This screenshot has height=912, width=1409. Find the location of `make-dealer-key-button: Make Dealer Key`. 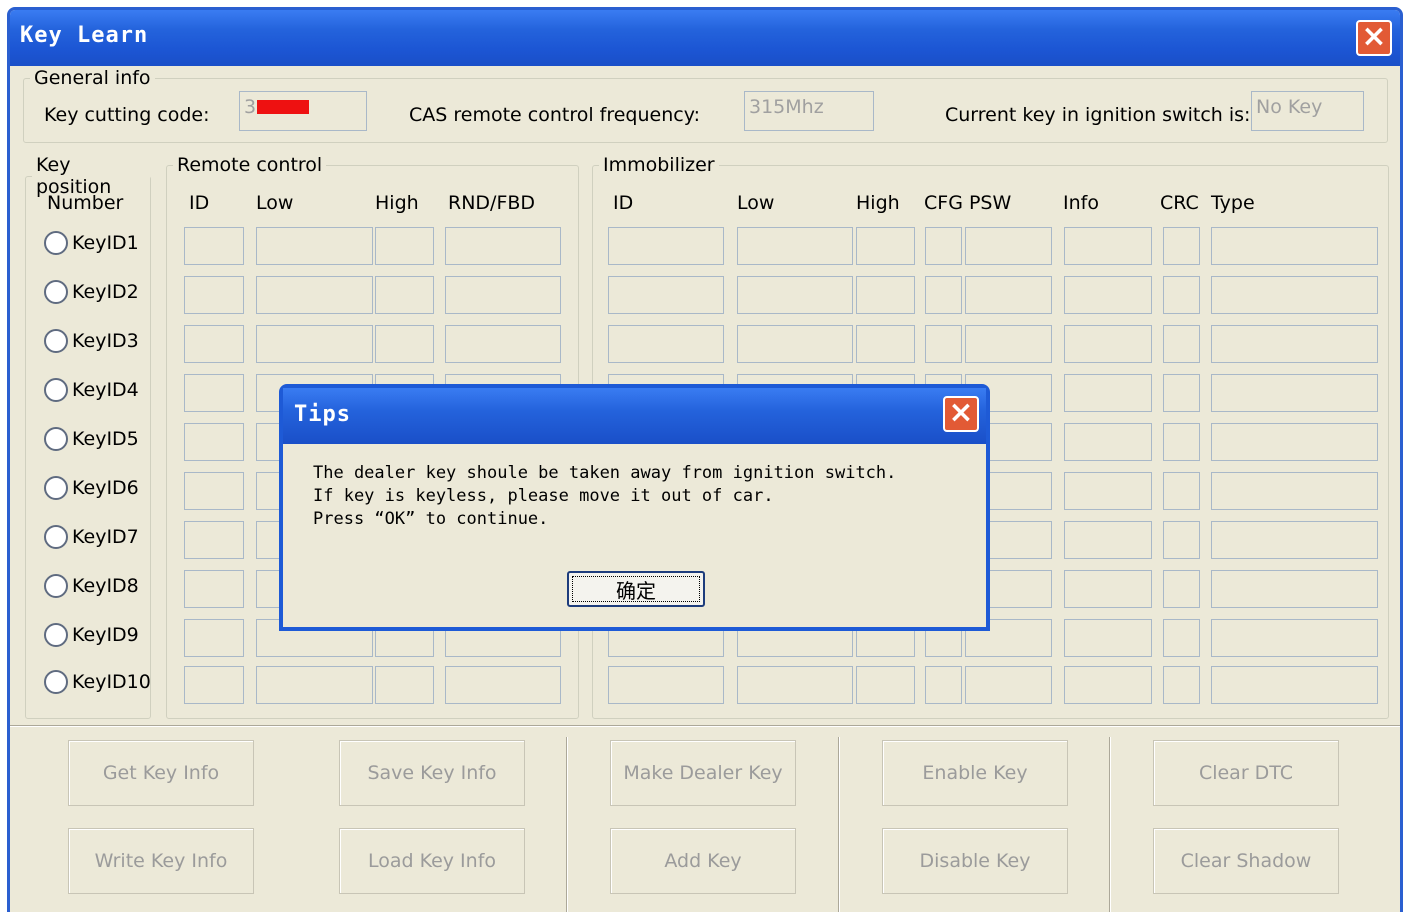

make-dealer-key-button: Make Dealer Key is located at coordinates (703, 773).